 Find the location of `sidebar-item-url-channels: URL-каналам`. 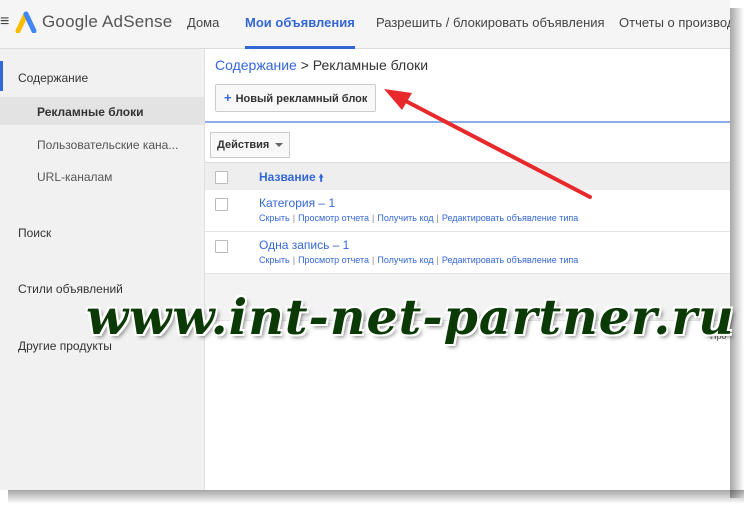

sidebar-item-url-channels: URL-каналам is located at coordinates (74, 177).